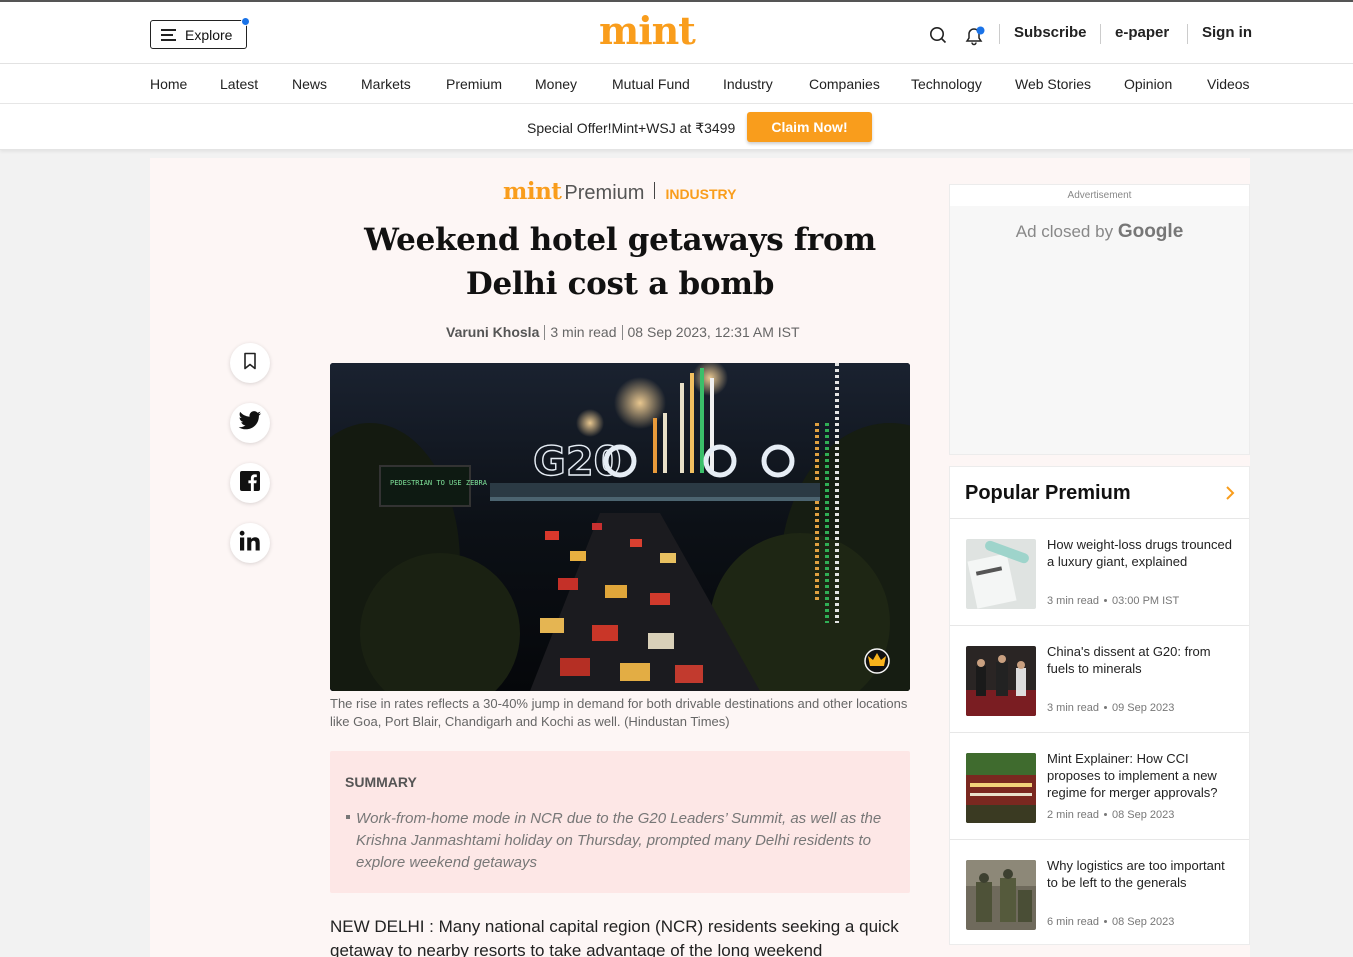 This screenshot has width=1353, height=957. I want to click on nav-item-web-stories: Web Stories, so click(1053, 84).